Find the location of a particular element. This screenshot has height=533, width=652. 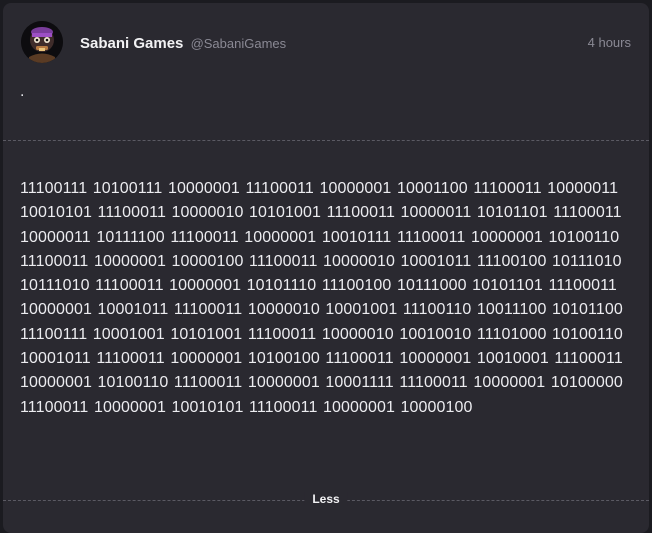

author-name: Sabani Games is located at coordinates (131, 43).